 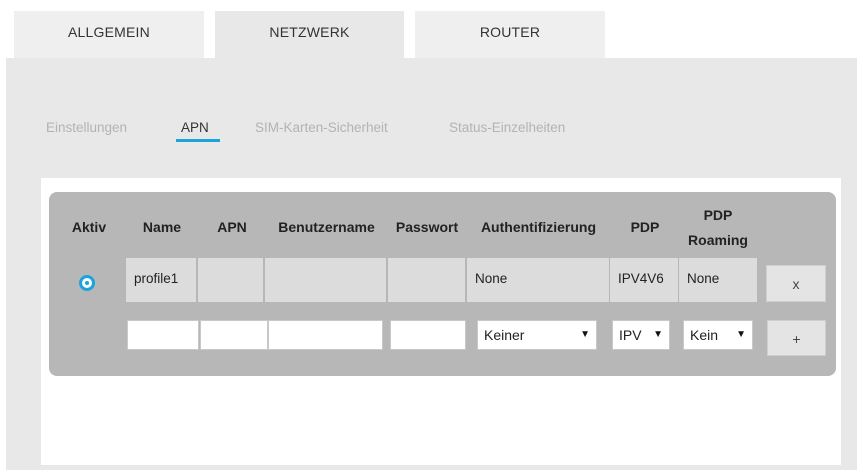 I want to click on tab-router: ROUTER, so click(x=510, y=34).